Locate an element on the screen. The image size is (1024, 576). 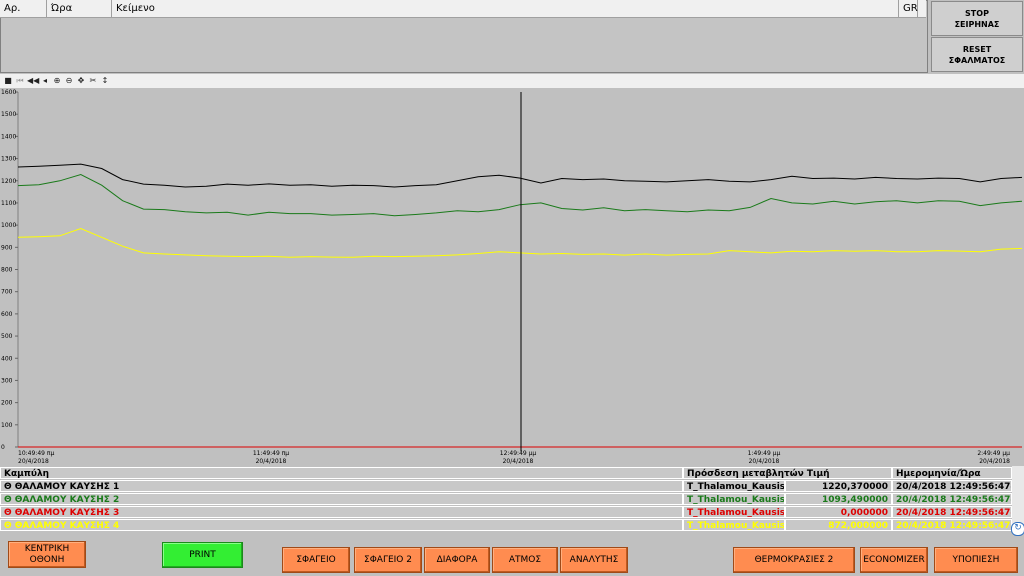
legend-curve-name: Θ ΘΑΛΑΜΟΥ ΚΑΥΣΗΣ 1 is located at coordinates (341, 486).